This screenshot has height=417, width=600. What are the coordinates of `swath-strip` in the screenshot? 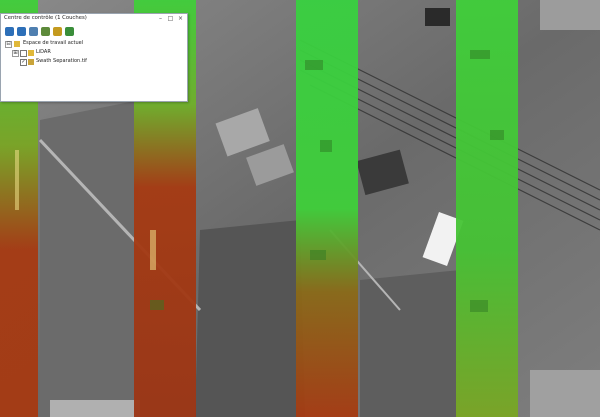 It's located at (487, 208).